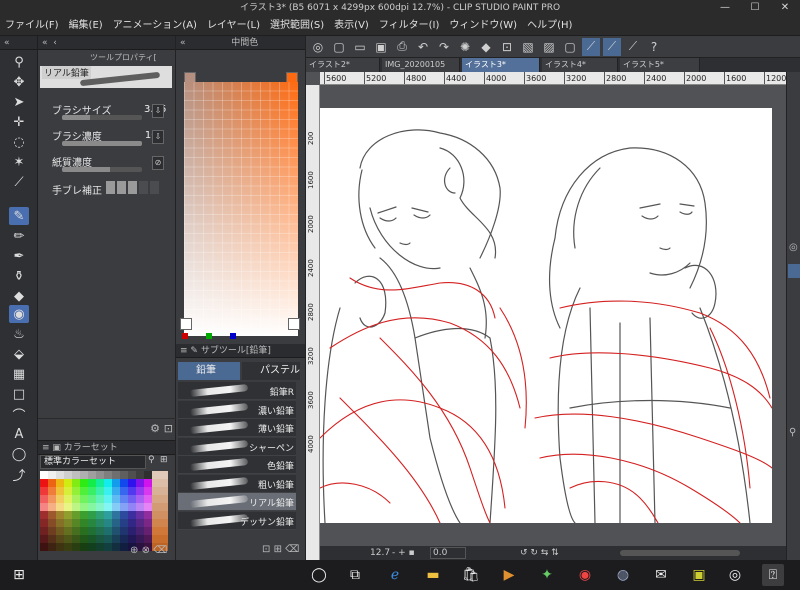  I want to click on stabilization-step, so click(110, 187).